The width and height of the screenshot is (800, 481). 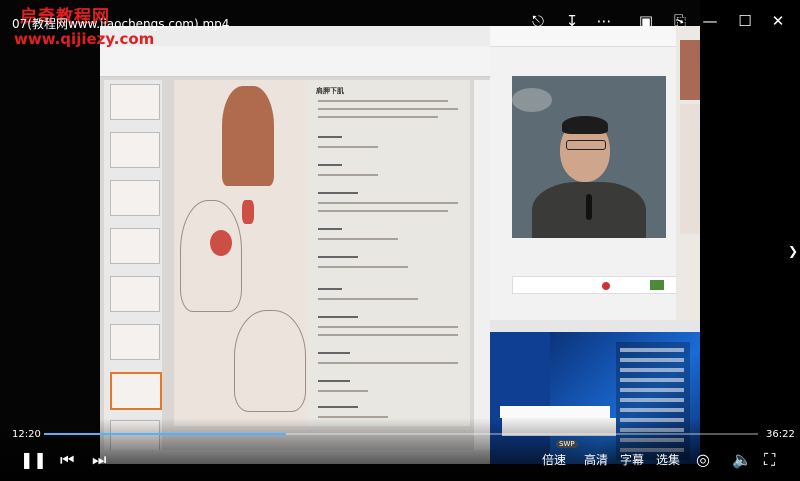 I want to click on presenter-hair, so click(x=585, y=125).